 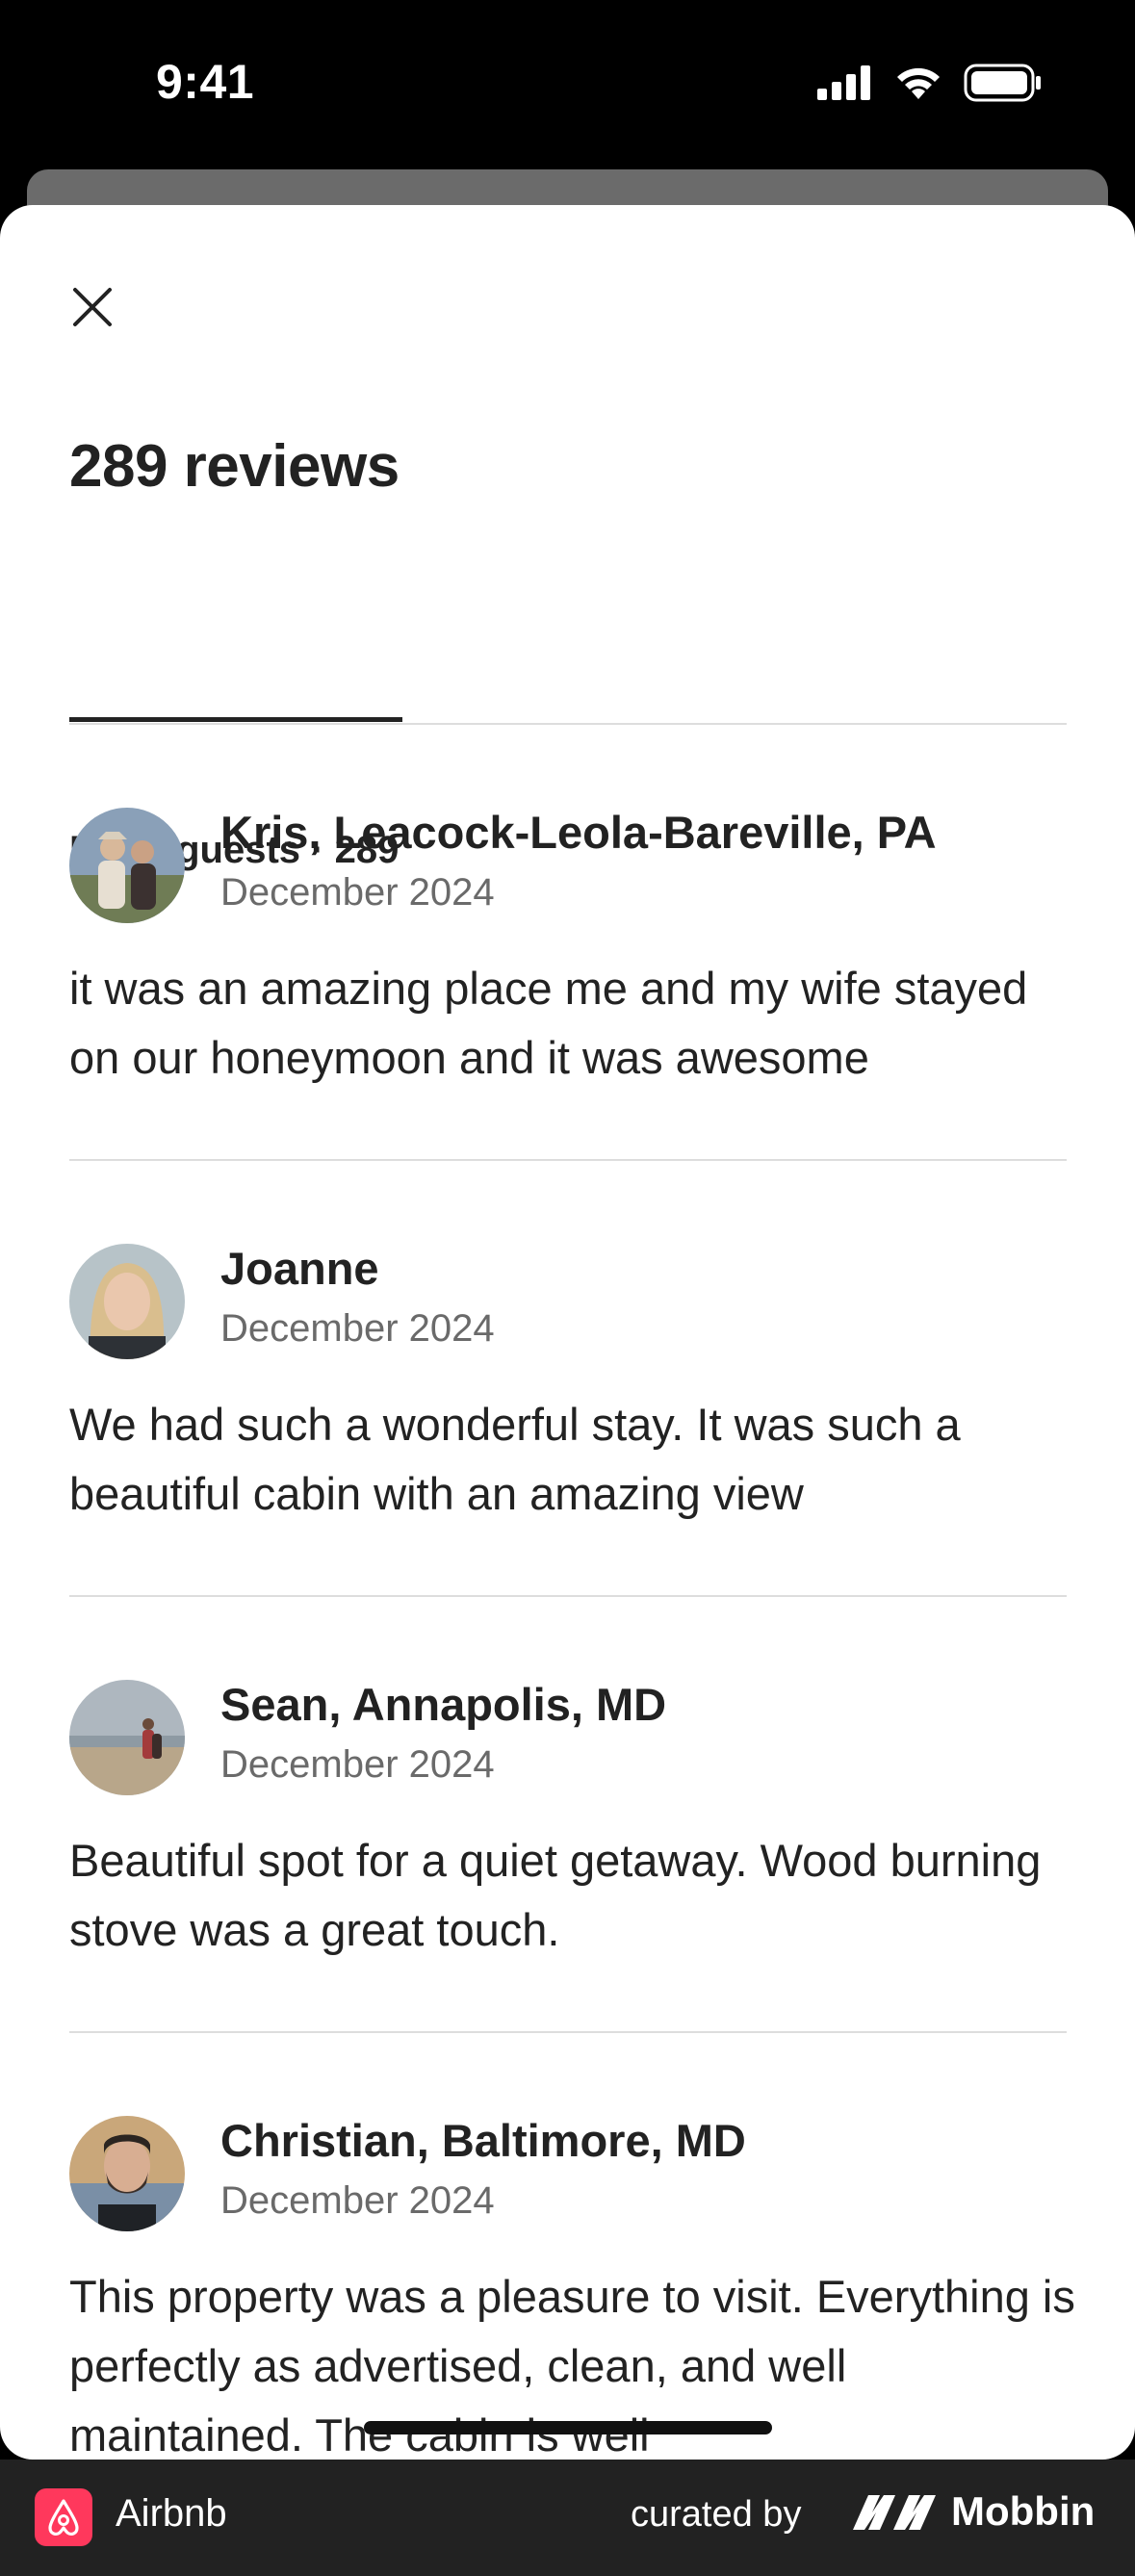 I want to click on footer-bar: Airbnb curated by Mobbin, so click(x=567, y=2518).